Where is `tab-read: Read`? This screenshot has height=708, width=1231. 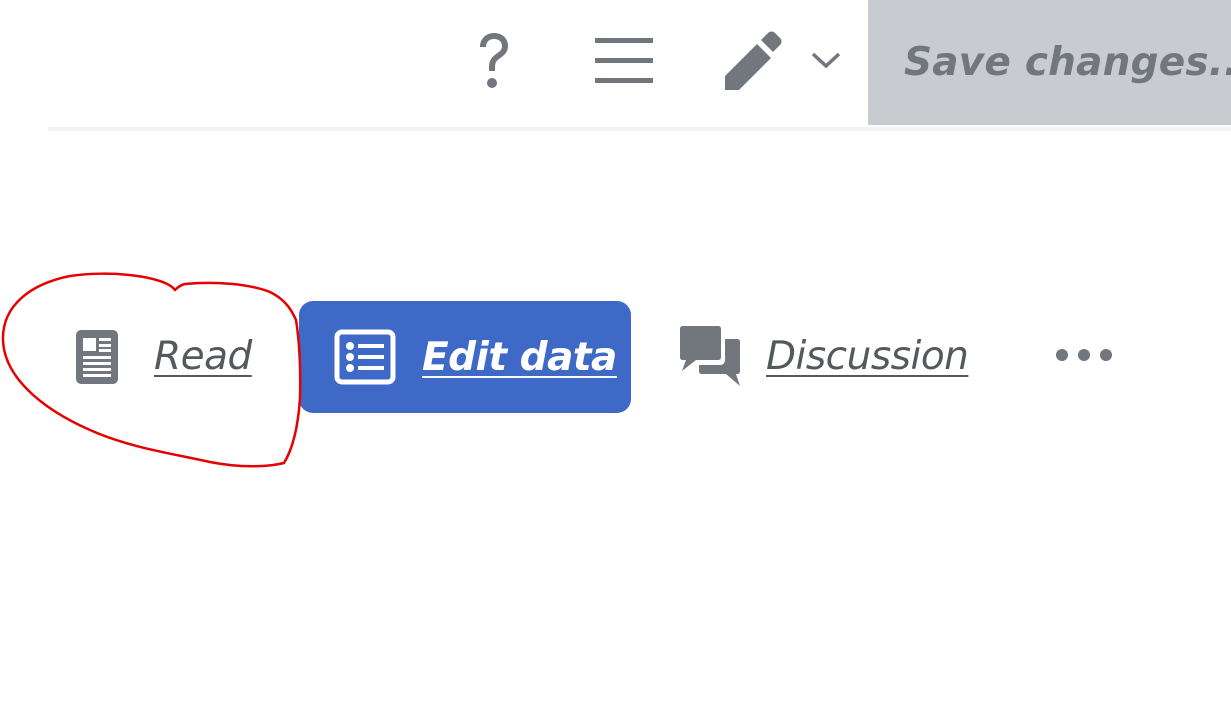
tab-read: Read is located at coordinates (163, 356).